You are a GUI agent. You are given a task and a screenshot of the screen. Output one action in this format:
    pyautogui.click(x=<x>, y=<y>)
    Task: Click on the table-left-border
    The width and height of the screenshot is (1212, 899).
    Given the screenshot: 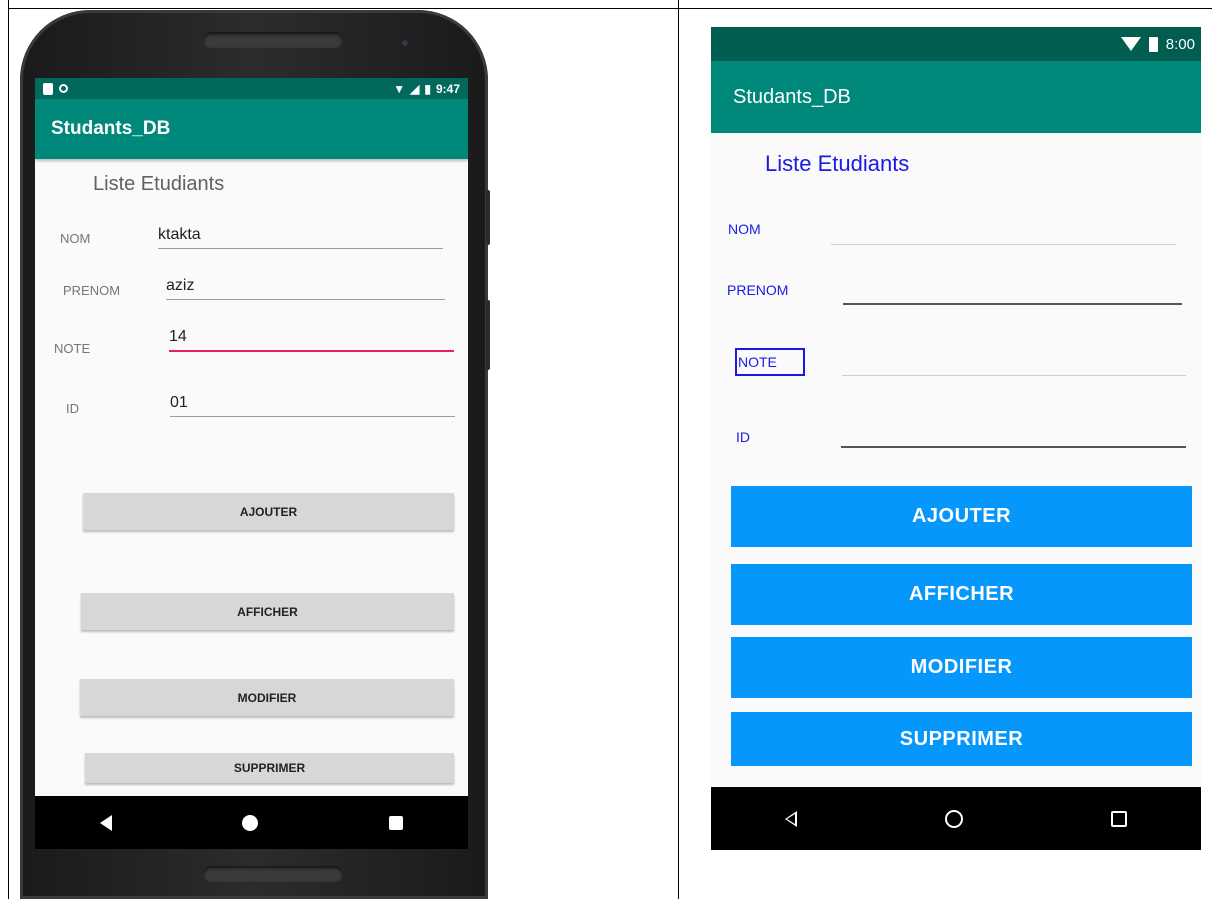 What is the action you would take?
    pyautogui.click(x=8, y=449)
    